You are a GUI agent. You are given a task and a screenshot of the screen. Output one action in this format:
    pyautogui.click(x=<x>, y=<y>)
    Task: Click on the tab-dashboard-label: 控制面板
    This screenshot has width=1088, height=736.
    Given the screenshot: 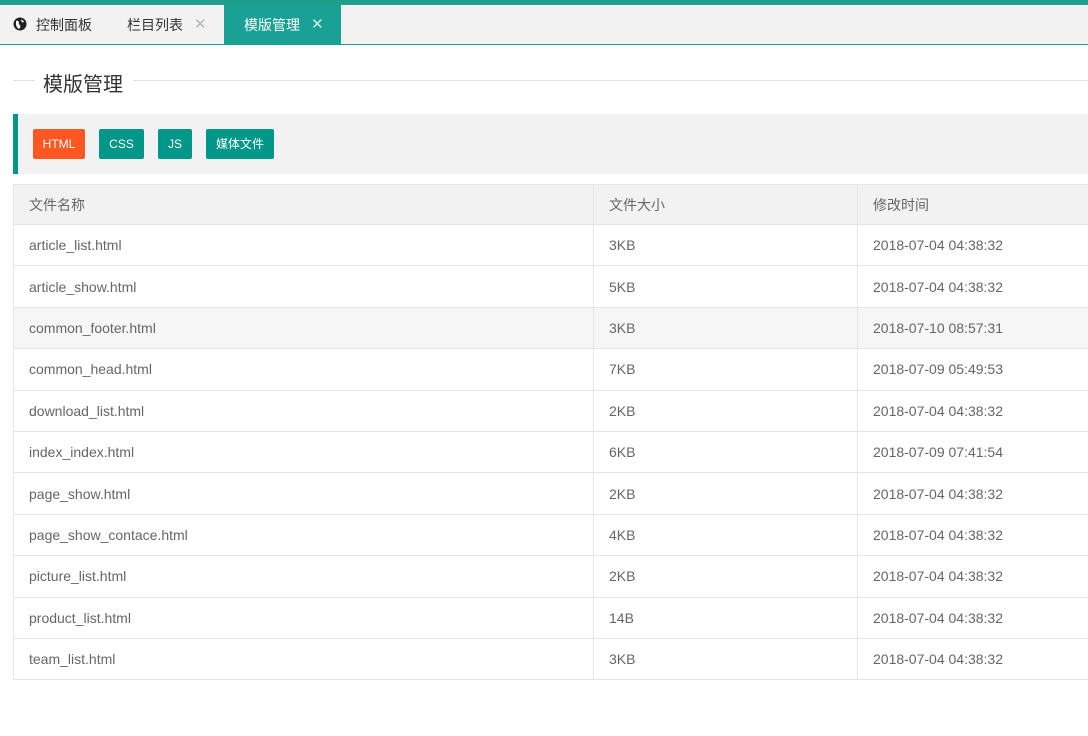 What is the action you would take?
    pyautogui.click(x=64, y=25)
    